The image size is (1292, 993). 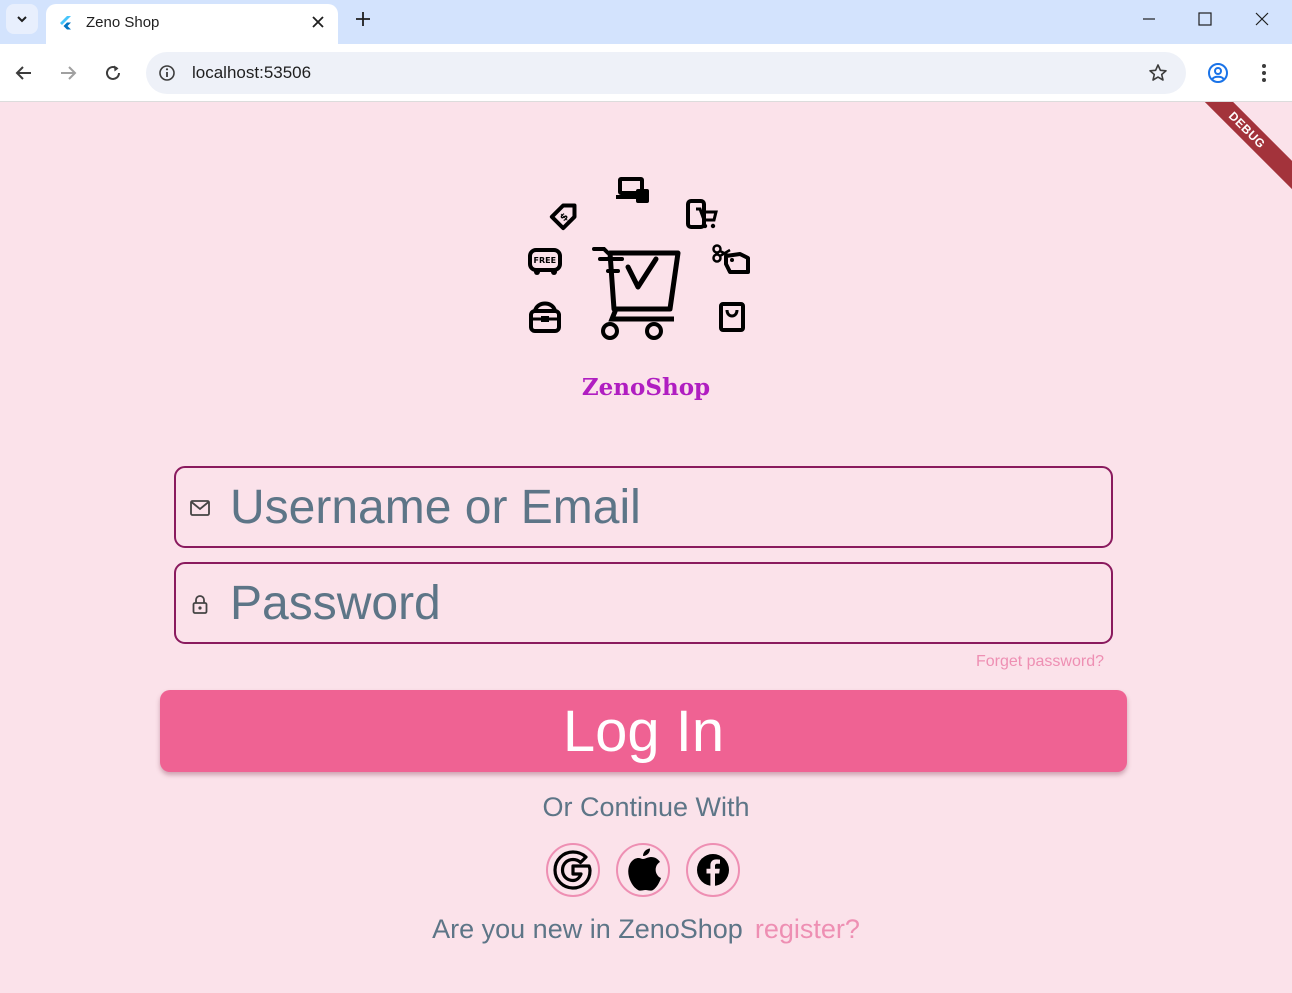 What do you see at coordinates (65, 23) in the screenshot?
I see `flutter-icon` at bounding box center [65, 23].